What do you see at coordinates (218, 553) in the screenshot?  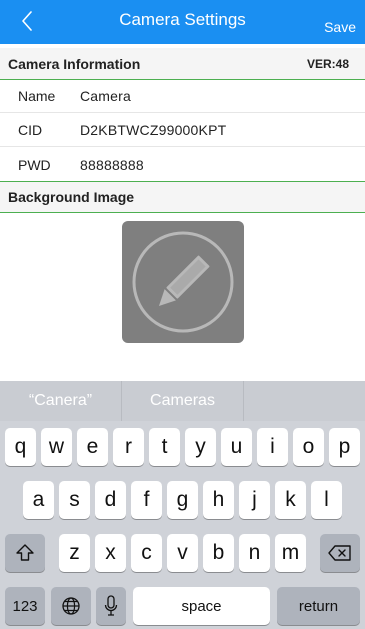 I see `key-b: b` at bounding box center [218, 553].